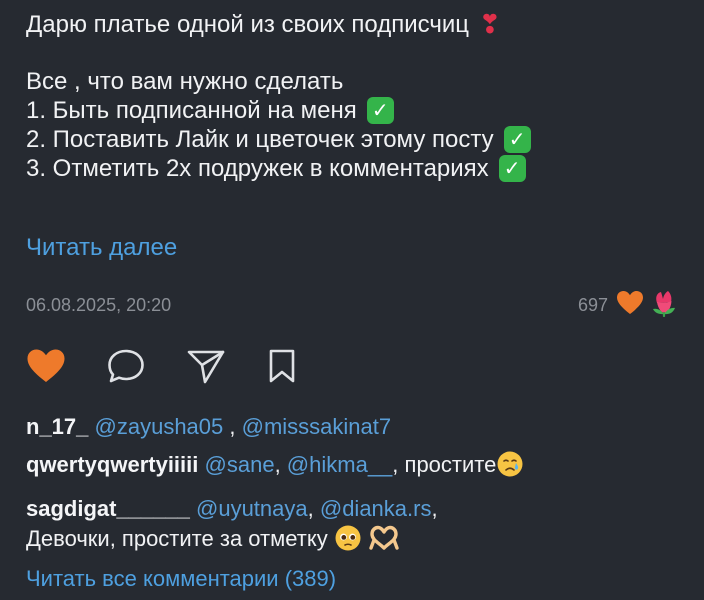 Image resolution: width=704 pixels, height=600 pixels. I want to click on comment-mention: @misssakinat7, so click(317, 426).